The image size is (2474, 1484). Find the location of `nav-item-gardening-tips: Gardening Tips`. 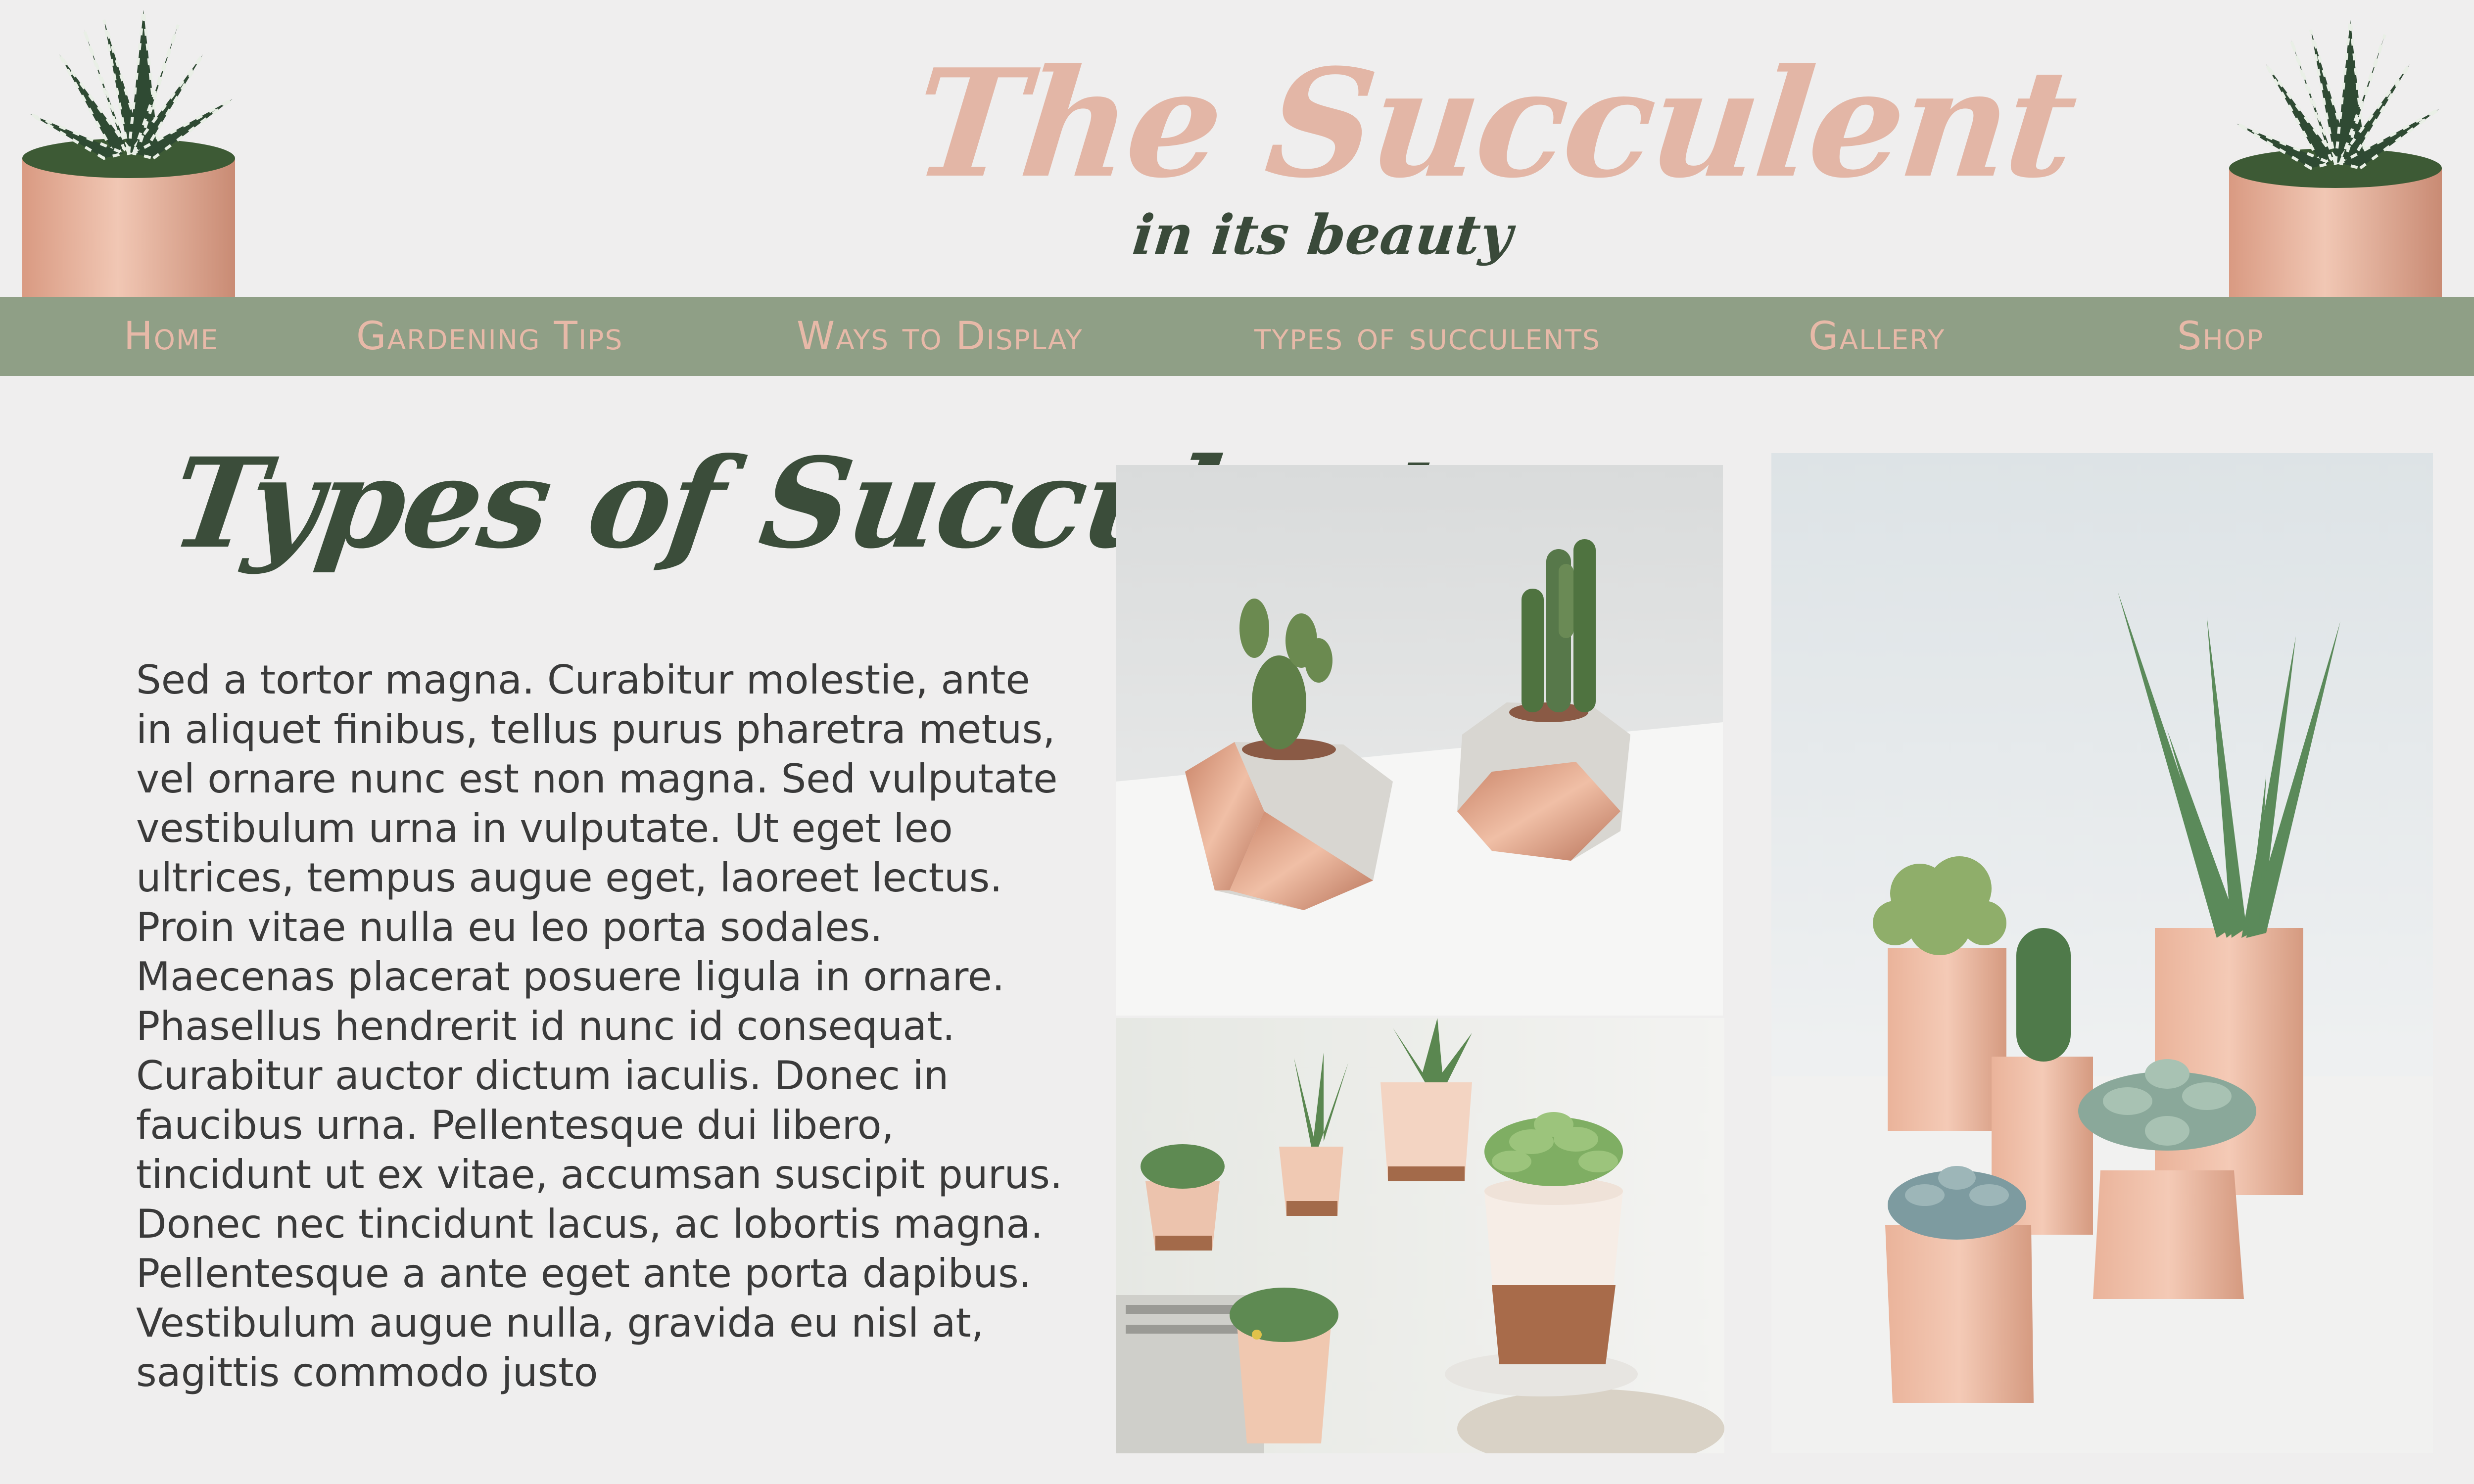

nav-item-gardening-tips: Gardening Tips is located at coordinates (489, 336).